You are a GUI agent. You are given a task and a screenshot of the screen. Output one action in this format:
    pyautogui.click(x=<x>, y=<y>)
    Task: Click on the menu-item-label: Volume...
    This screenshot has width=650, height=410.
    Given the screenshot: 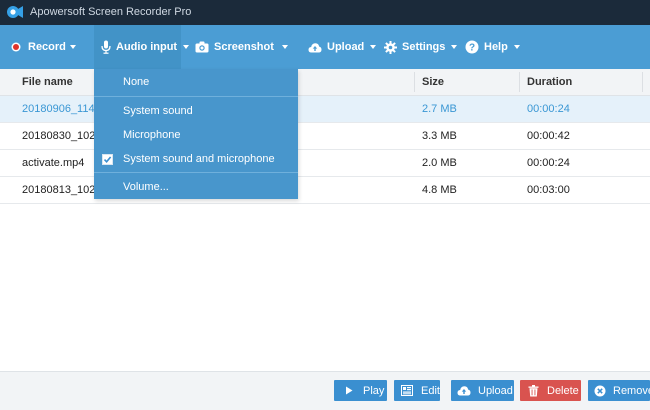 What is the action you would take?
    pyautogui.click(x=146, y=187)
    